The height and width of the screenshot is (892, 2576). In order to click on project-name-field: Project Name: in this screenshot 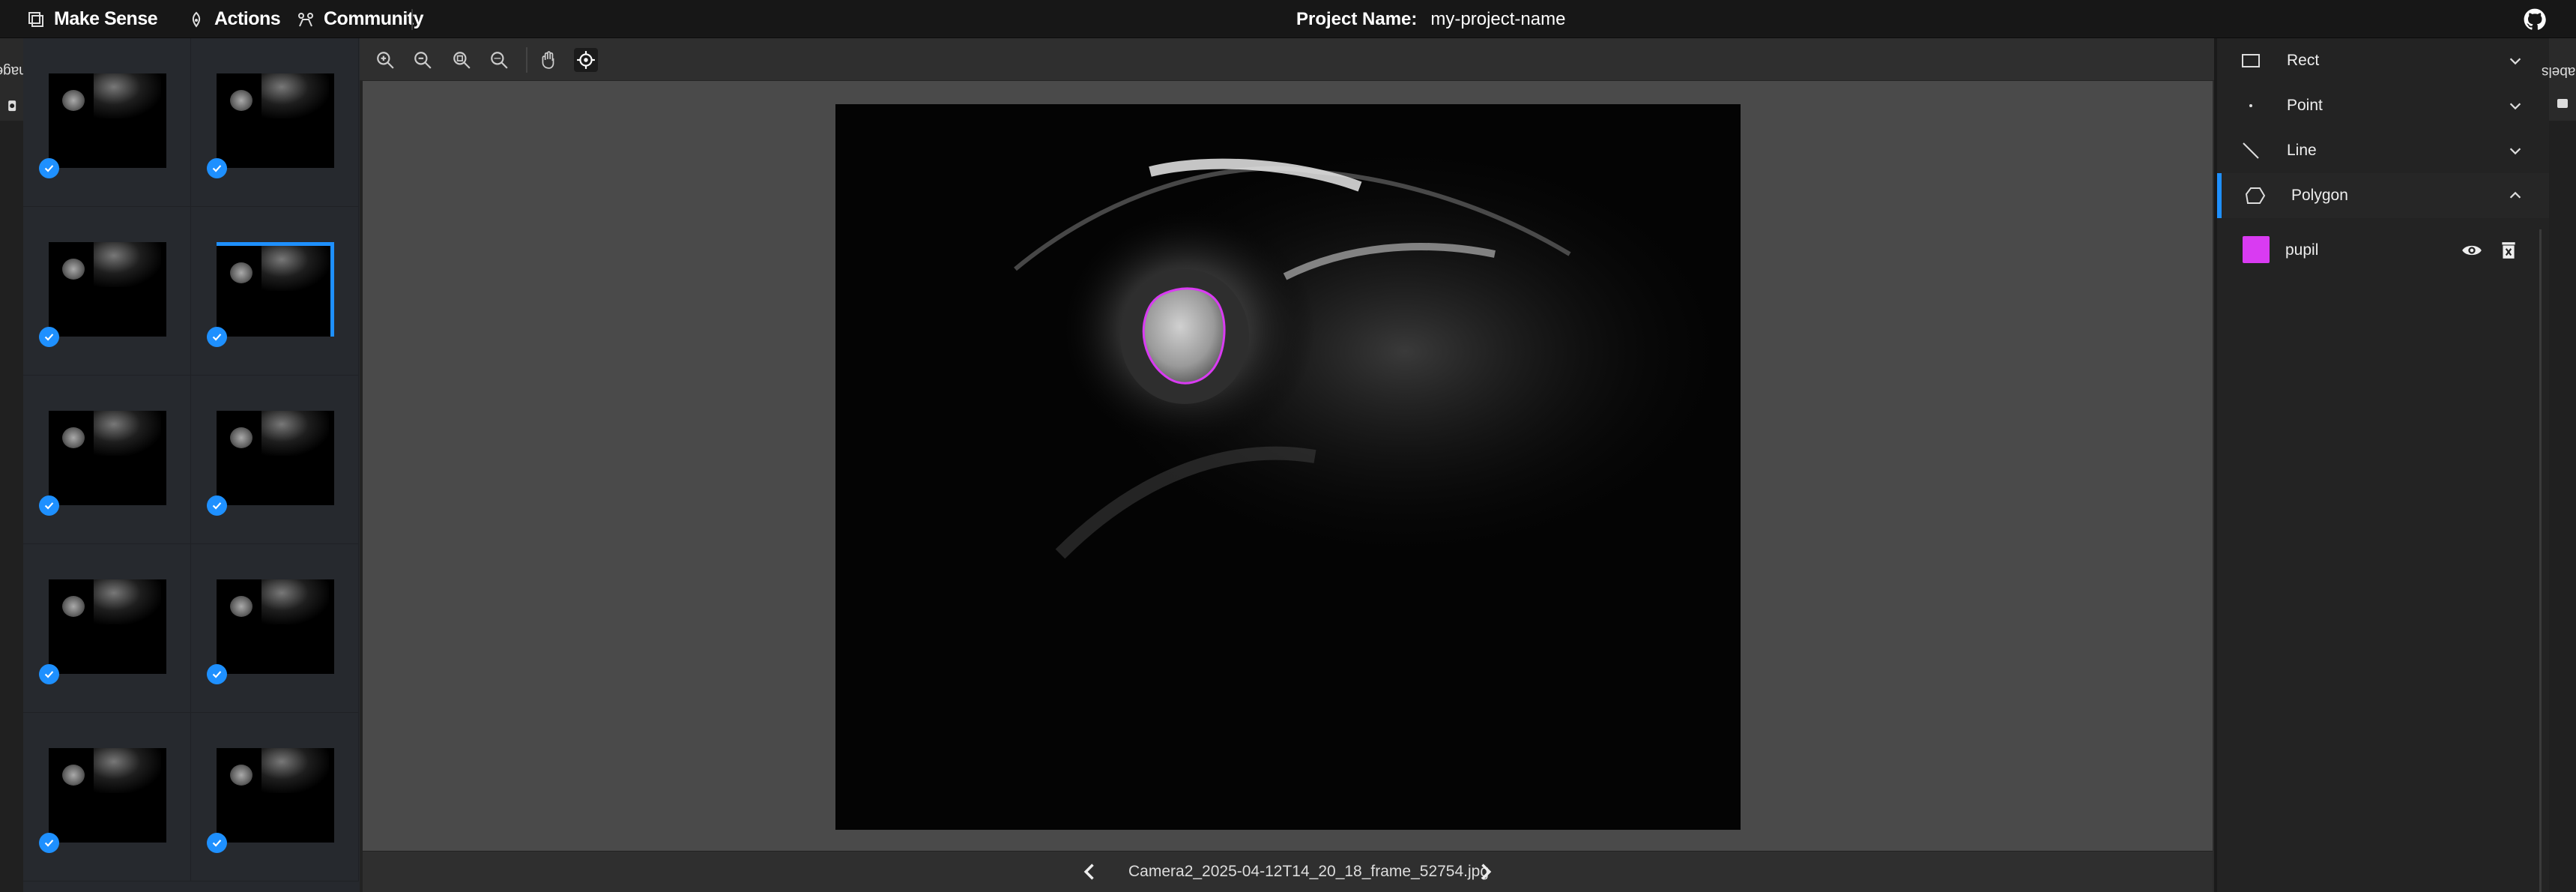, I will do `click(1483, 19)`.